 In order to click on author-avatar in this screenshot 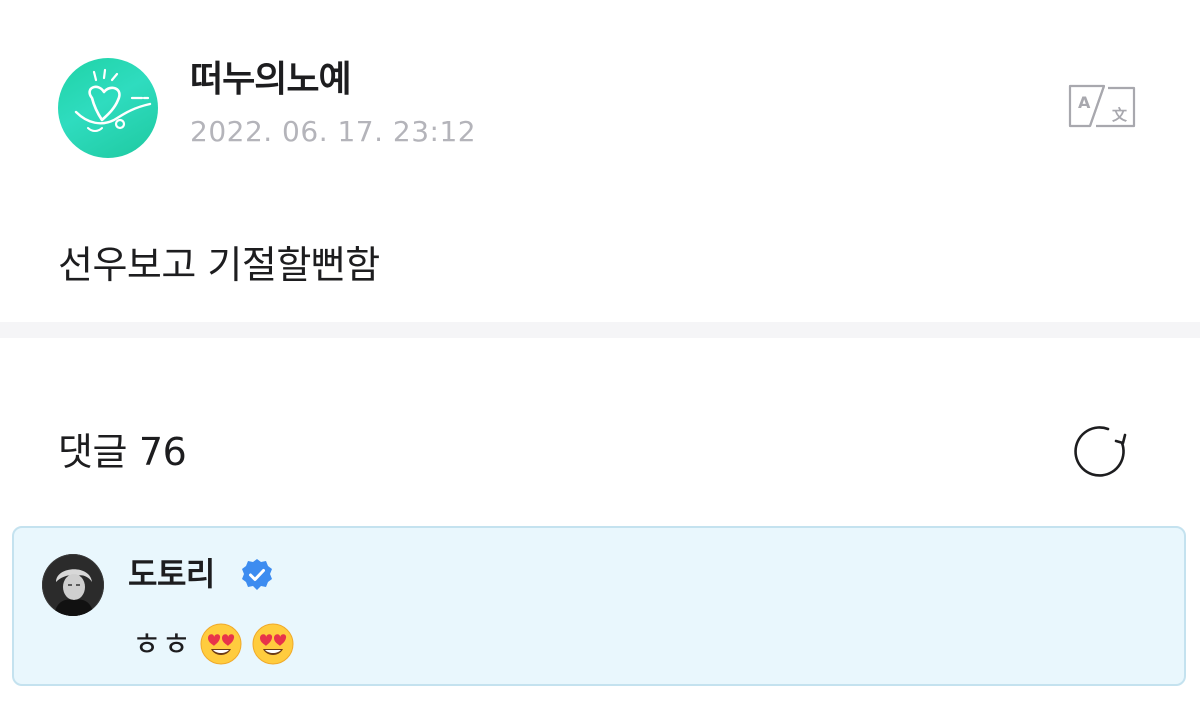, I will do `click(108, 108)`.